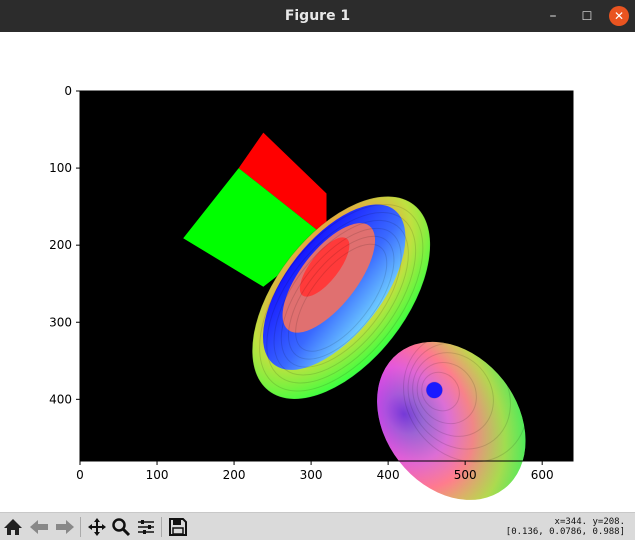 Image resolution: width=635 pixels, height=540 pixels. I want to click on save-floppy-icon, so click(178, 527).